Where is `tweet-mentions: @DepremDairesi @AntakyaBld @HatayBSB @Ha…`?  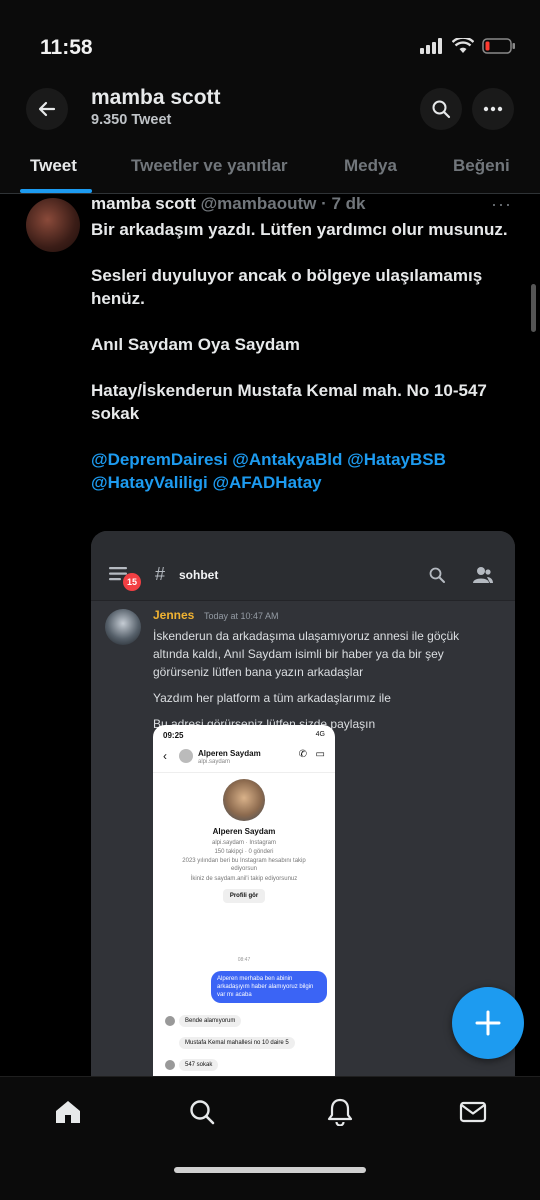 tweet-mentions: @DepremDairesi @AntakyaBld @HatayBSB @Ha… is located at coordinates (301, 471).